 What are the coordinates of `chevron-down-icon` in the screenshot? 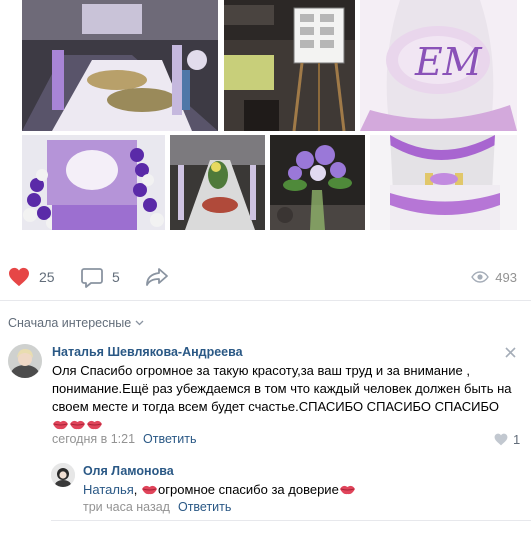 It's located at (139, 323).